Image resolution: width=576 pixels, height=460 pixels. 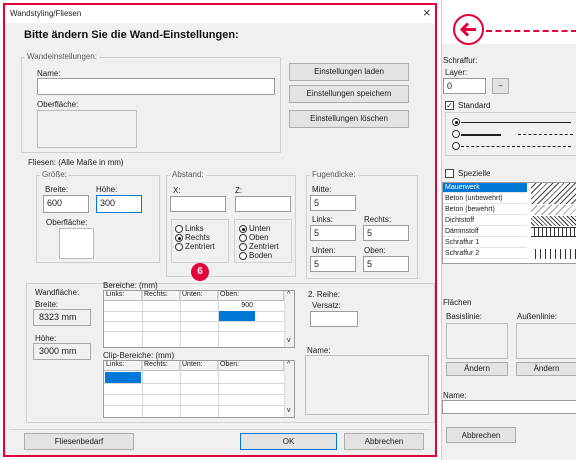 I want to click on tile-width-label: Breite:, so click(x=57, y=189).